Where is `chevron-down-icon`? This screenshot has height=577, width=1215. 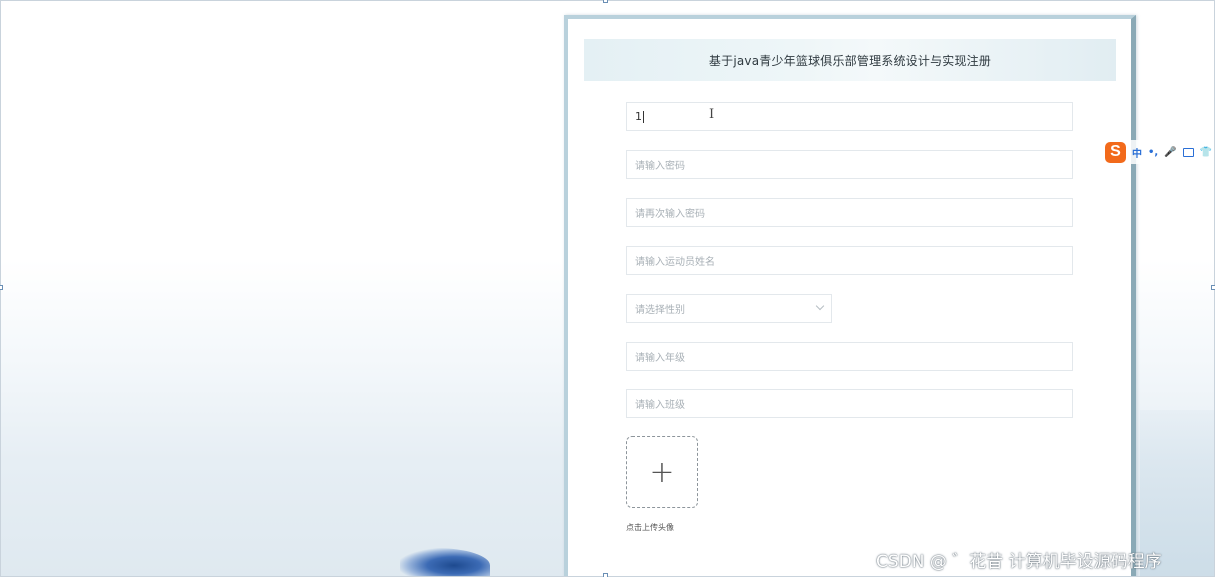 chevron-down-icon is located at coordinates (820, 306).